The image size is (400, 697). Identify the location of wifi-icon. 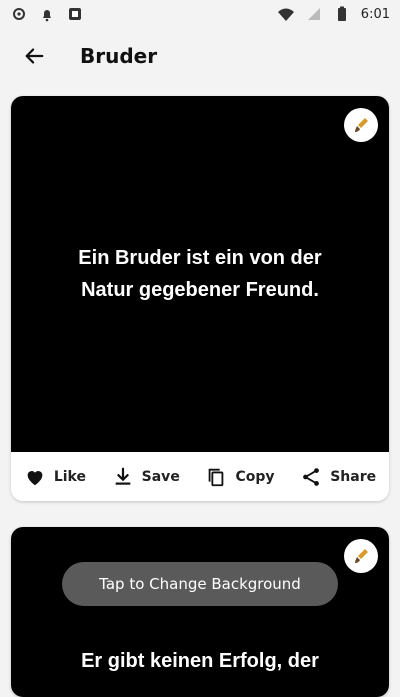
(286, 14).